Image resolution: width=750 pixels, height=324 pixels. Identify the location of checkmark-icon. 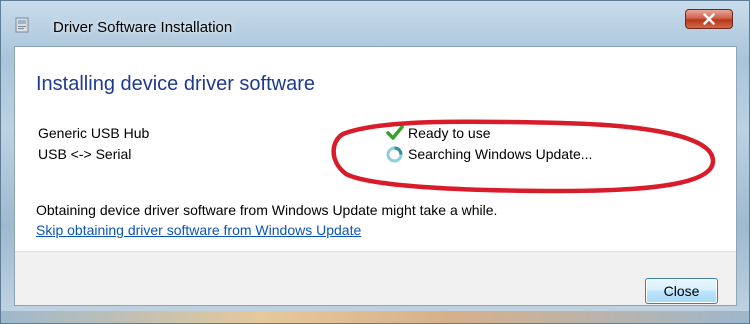
(395, 132).